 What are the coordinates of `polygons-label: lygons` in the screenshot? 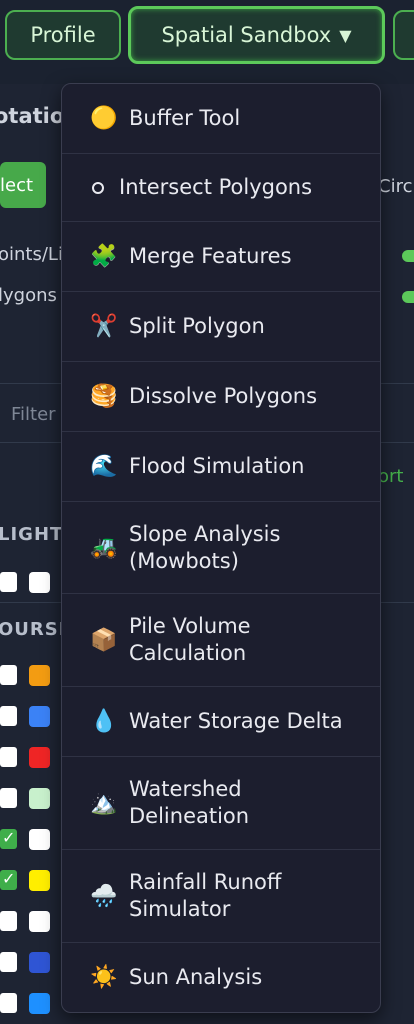 It's located at (28, 295).